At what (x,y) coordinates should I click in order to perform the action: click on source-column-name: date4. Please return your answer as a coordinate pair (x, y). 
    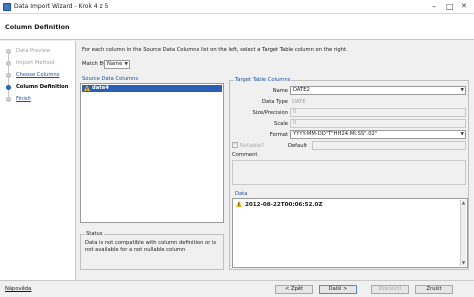
    Looking at the image, I should click on (100, 88).